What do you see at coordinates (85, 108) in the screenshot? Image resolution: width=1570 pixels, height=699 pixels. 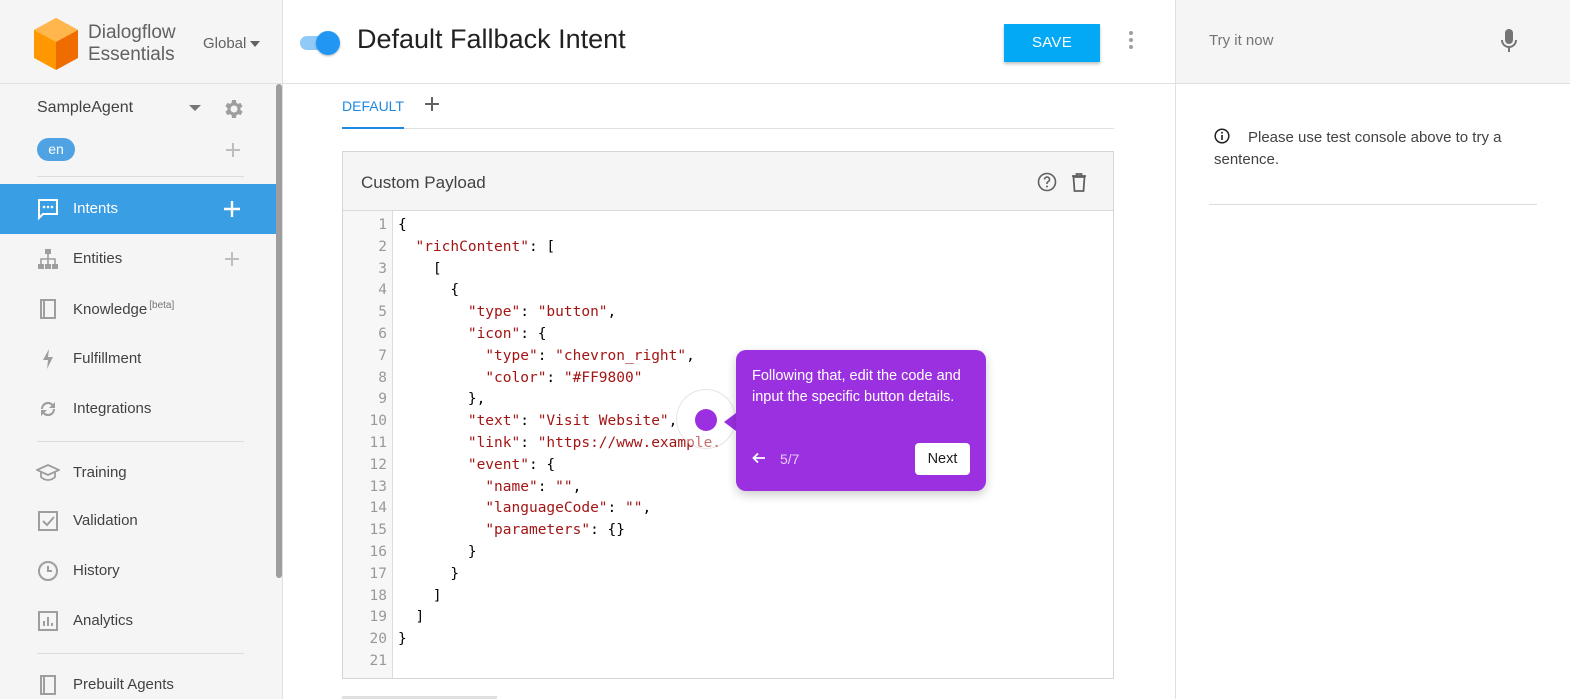 I see `agent-name: SampleAgent` at bounding box center [85, 108].